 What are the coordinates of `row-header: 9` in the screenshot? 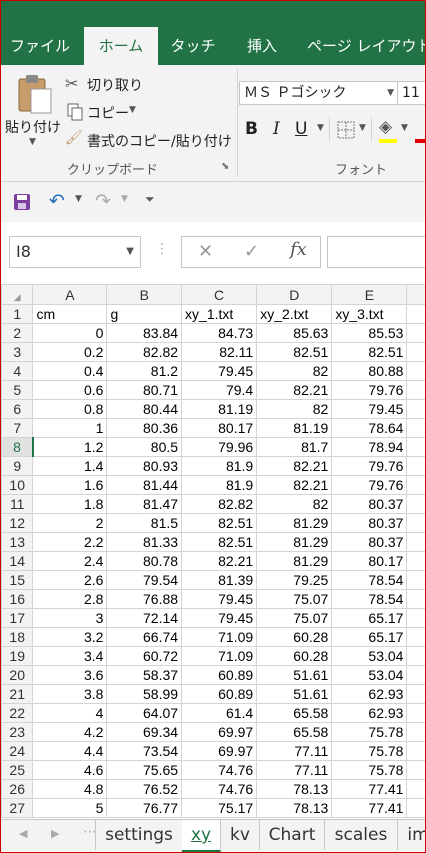 It's located at (17, 466).